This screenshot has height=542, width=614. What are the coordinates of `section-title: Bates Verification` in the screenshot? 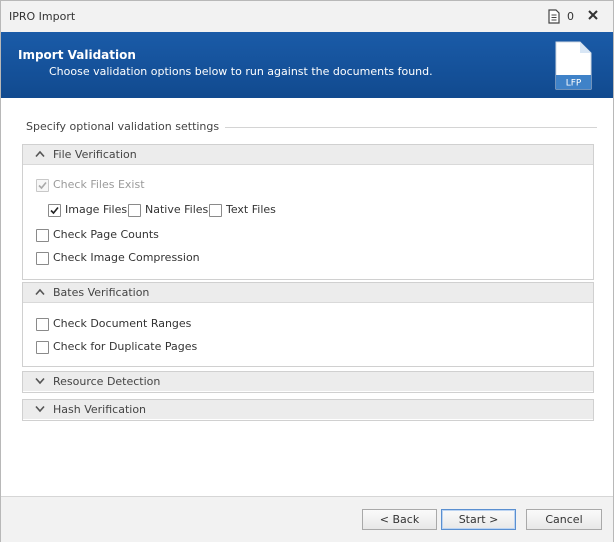 It's located at (101, 292).